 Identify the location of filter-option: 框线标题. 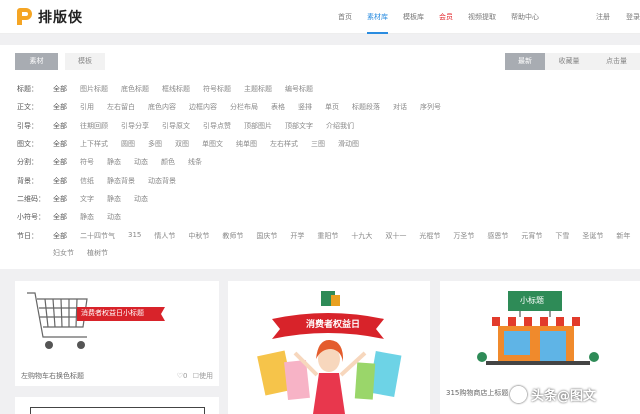
(176, 89).